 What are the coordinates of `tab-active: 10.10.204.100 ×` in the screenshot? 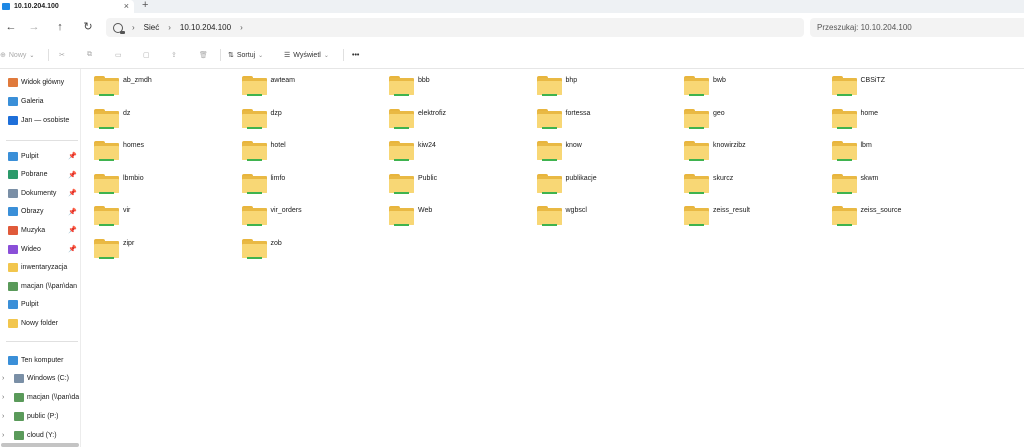 It's located at (67, 6).